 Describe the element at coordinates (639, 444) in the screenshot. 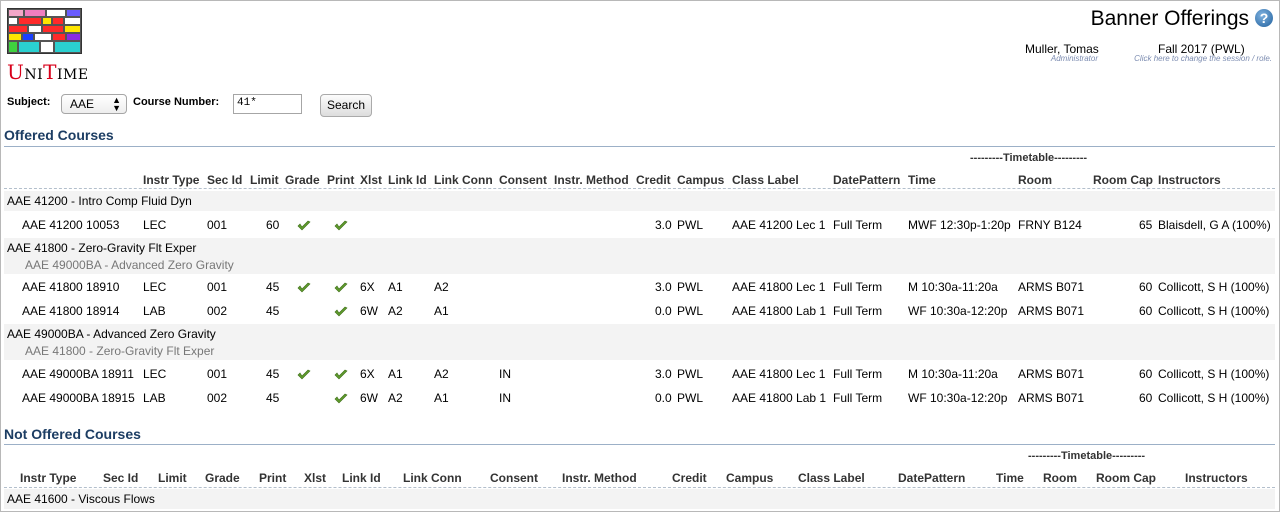

I see `not-offered-section-divider` at that location.